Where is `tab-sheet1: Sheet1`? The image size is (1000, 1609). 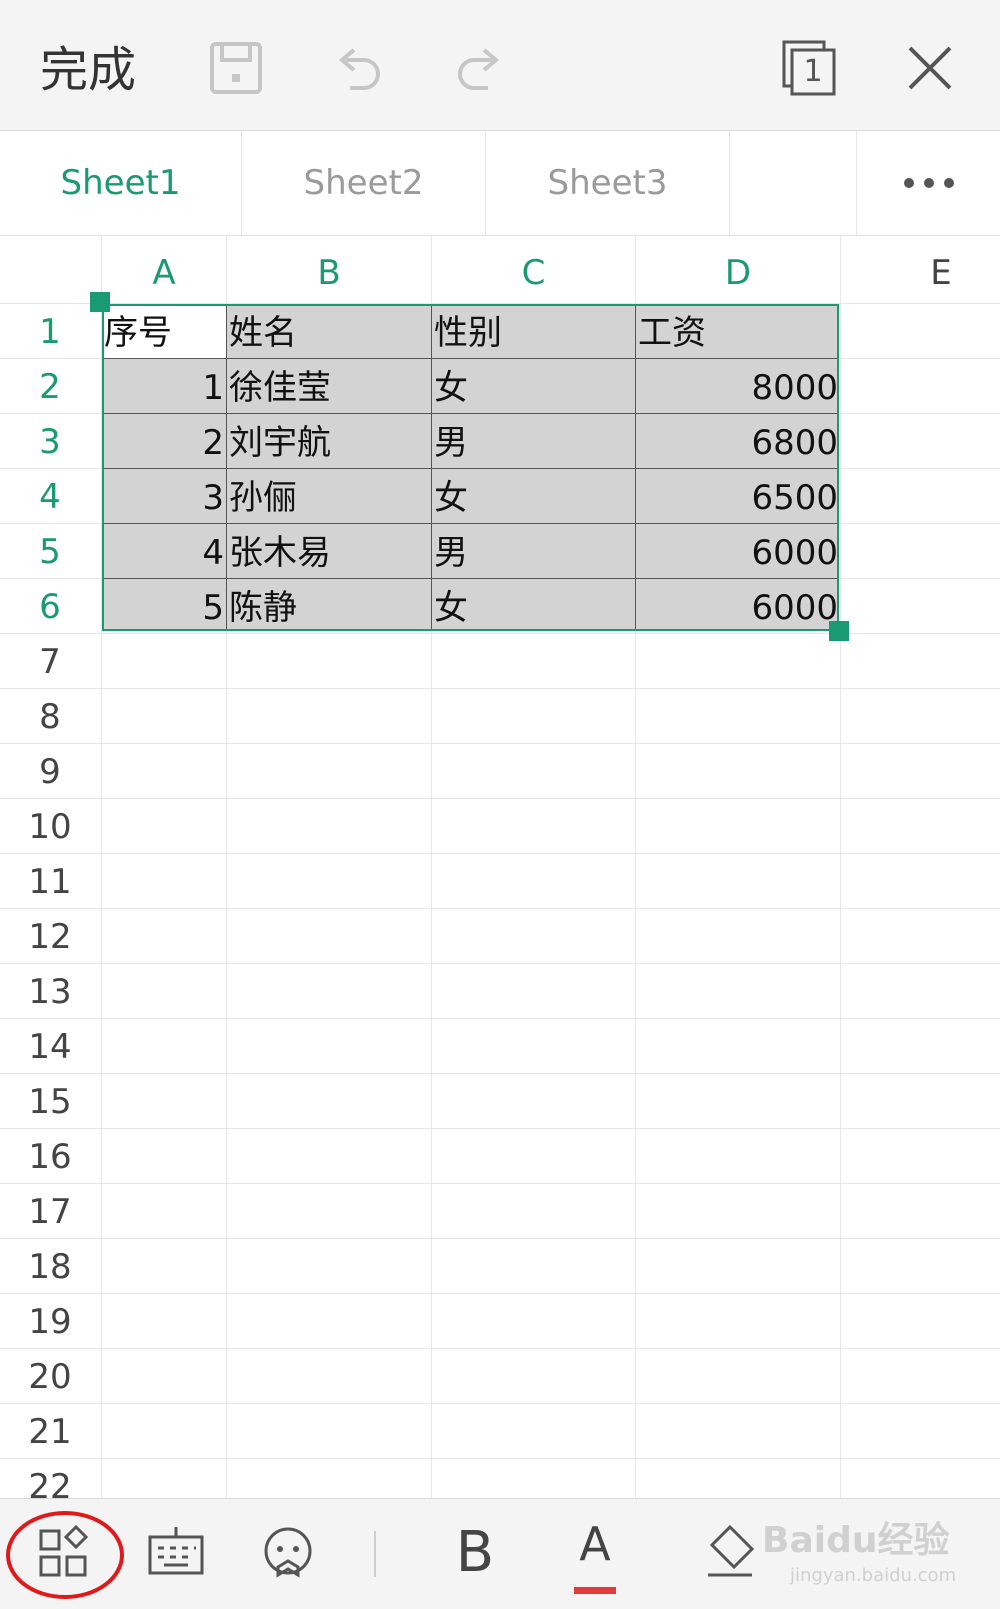 tab-sheet1: Sheet1 is located at coordinates (121, 183).